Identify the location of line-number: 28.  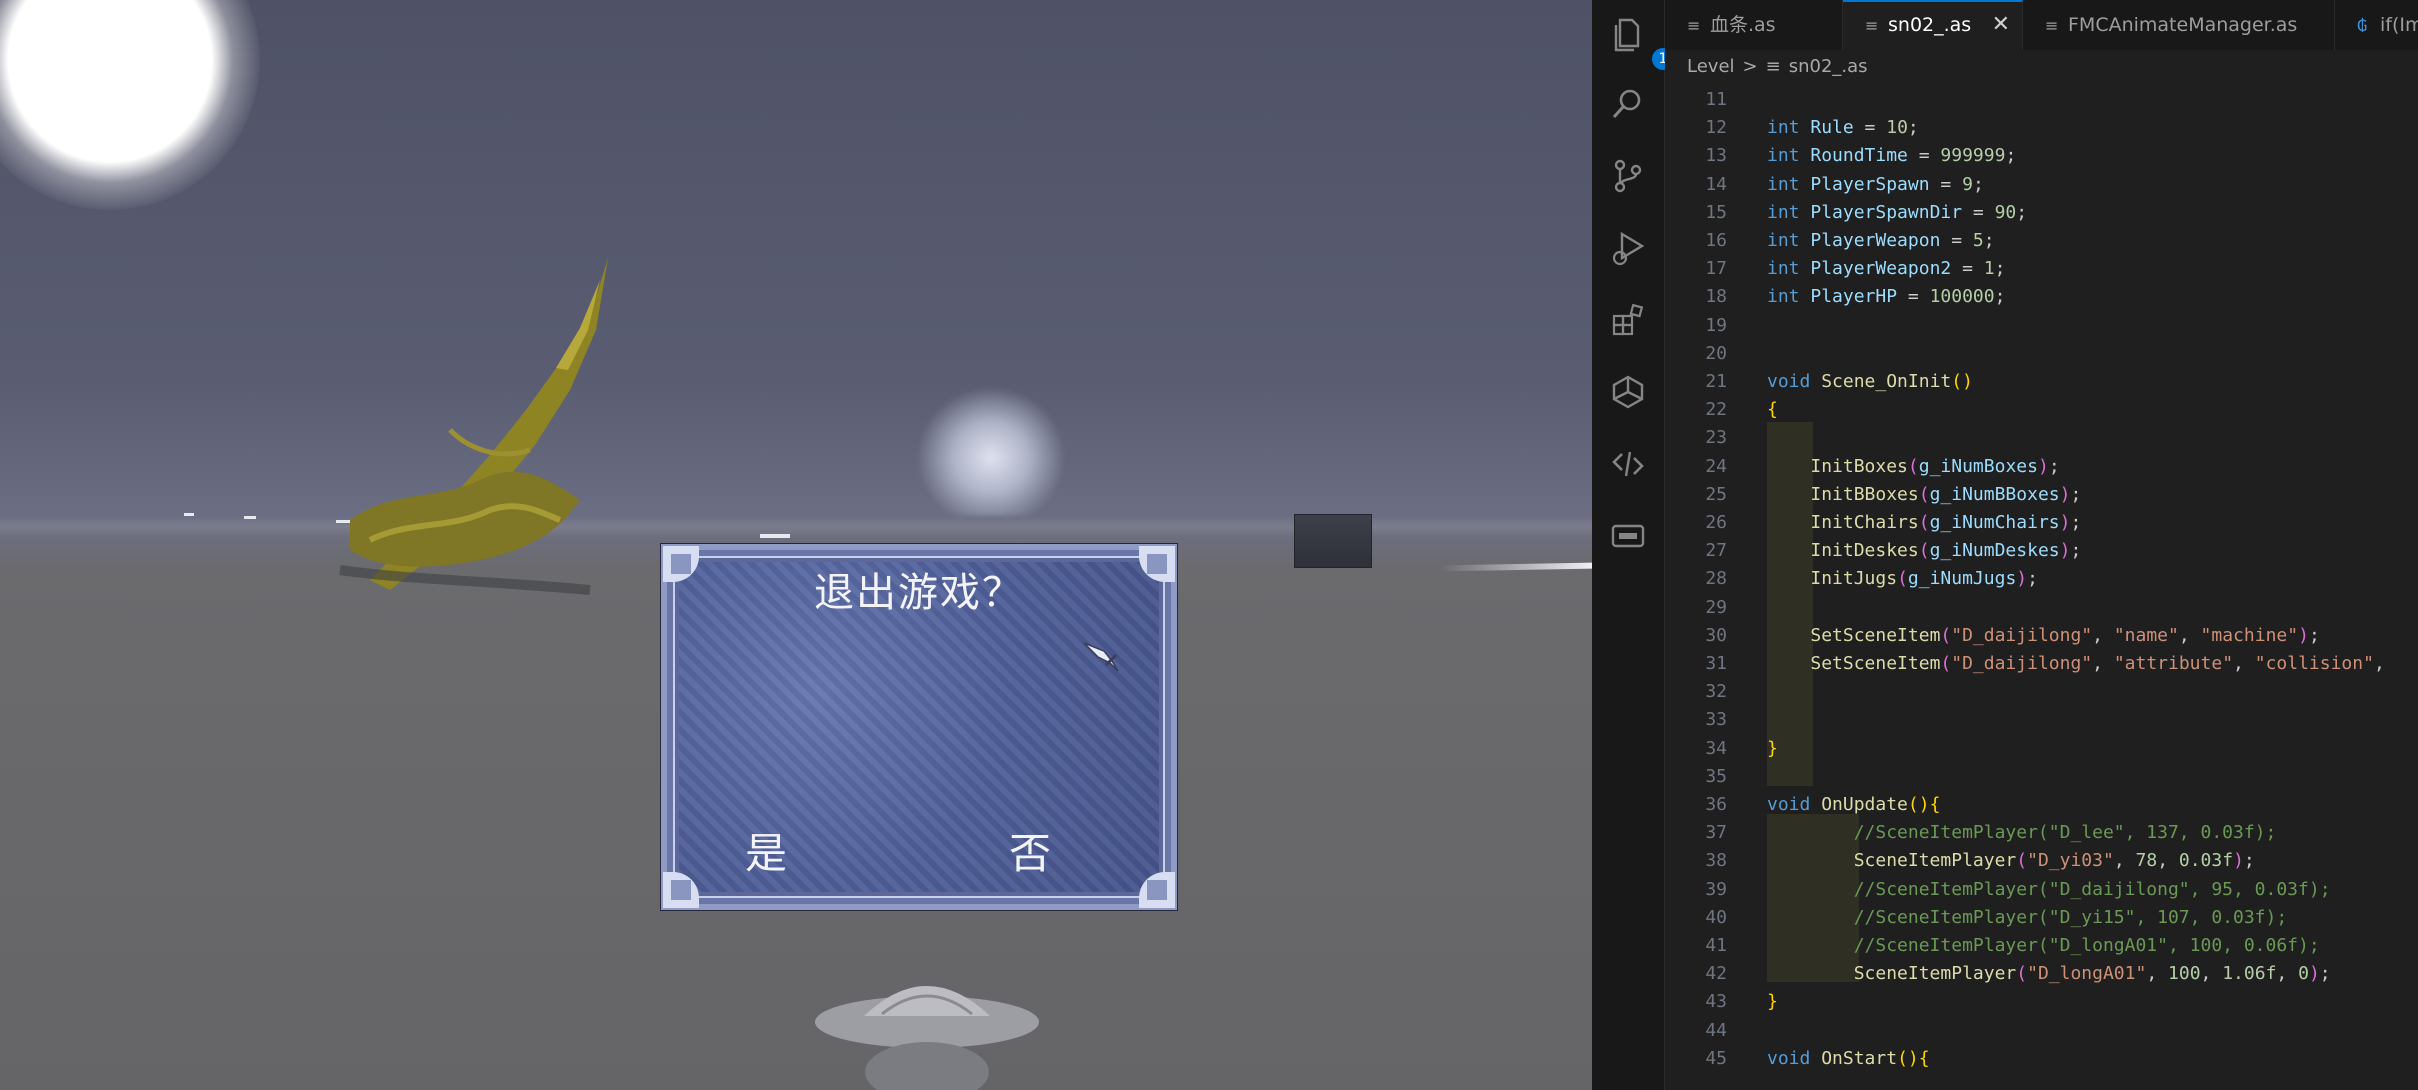
(1716, 579).